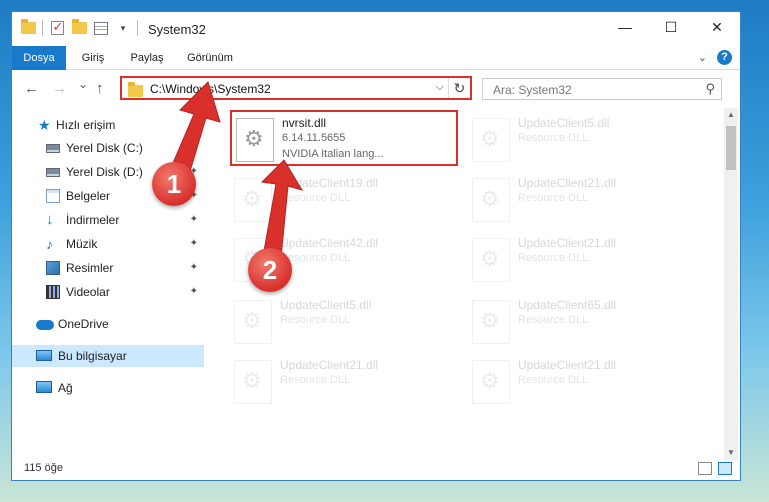 This screenshot has width=769, height=502. What do you see at coordinates (236, 175) in the screenshot?
I see `annotation-arrows` at bounding box center [236, 175].